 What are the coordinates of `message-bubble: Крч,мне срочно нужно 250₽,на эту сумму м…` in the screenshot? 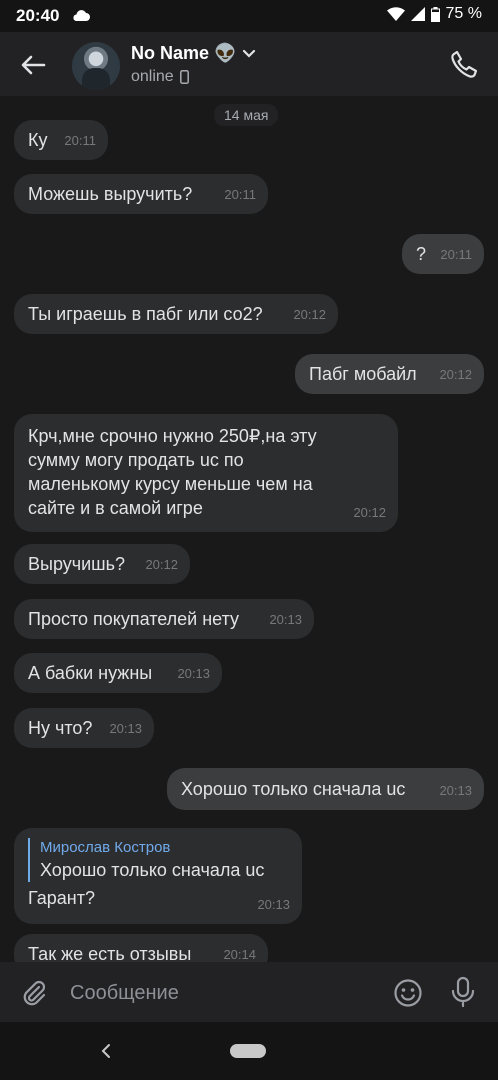 It's located at (206, 473).